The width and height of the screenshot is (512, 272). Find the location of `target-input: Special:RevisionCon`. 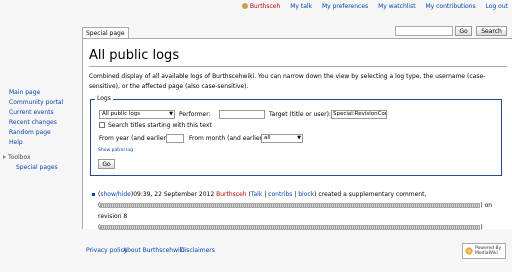

target-input: Special:RevisionCon is located at coordinates (359, 114).